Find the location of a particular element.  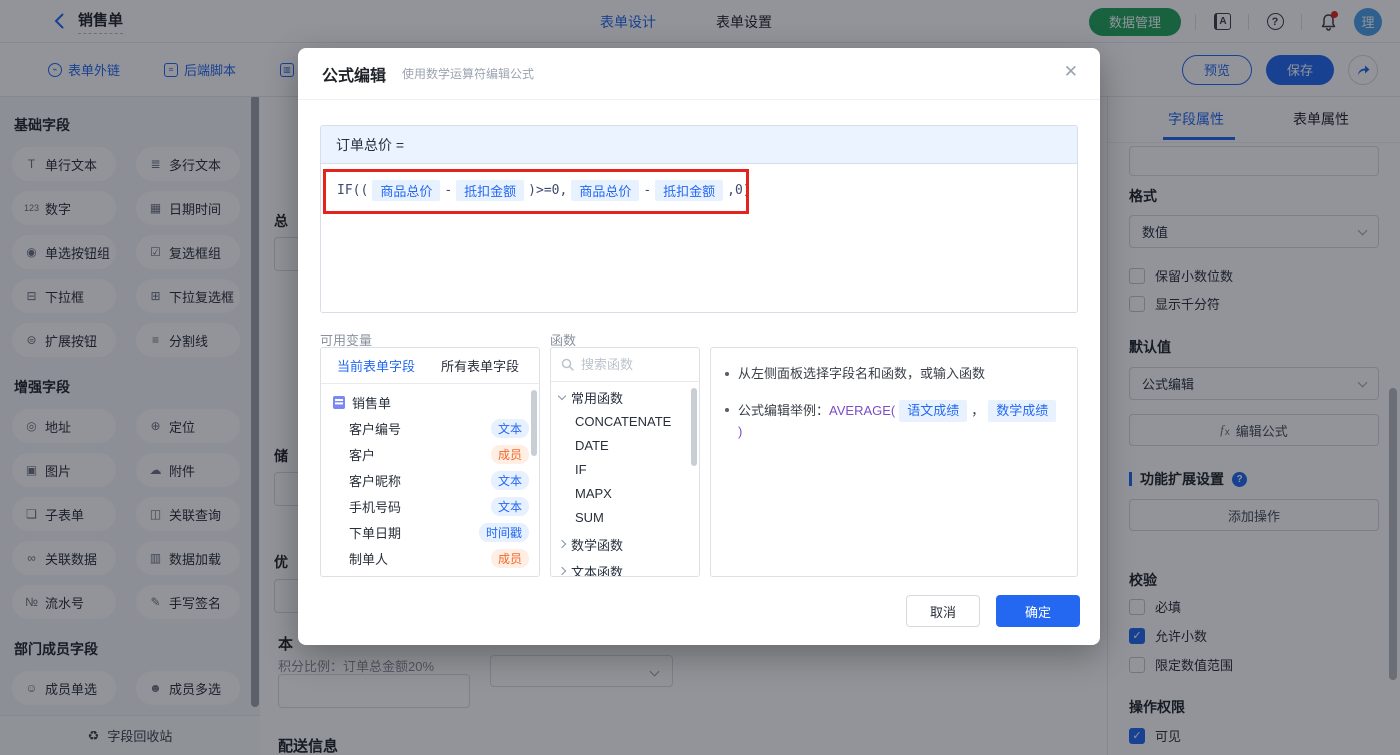

formula-editor-box: 订单总价 = IF((商品总价 - 抵扣金额)>=0, 商品总价 - 抵扣金额 ,0) is located at coordinates (699, 219).